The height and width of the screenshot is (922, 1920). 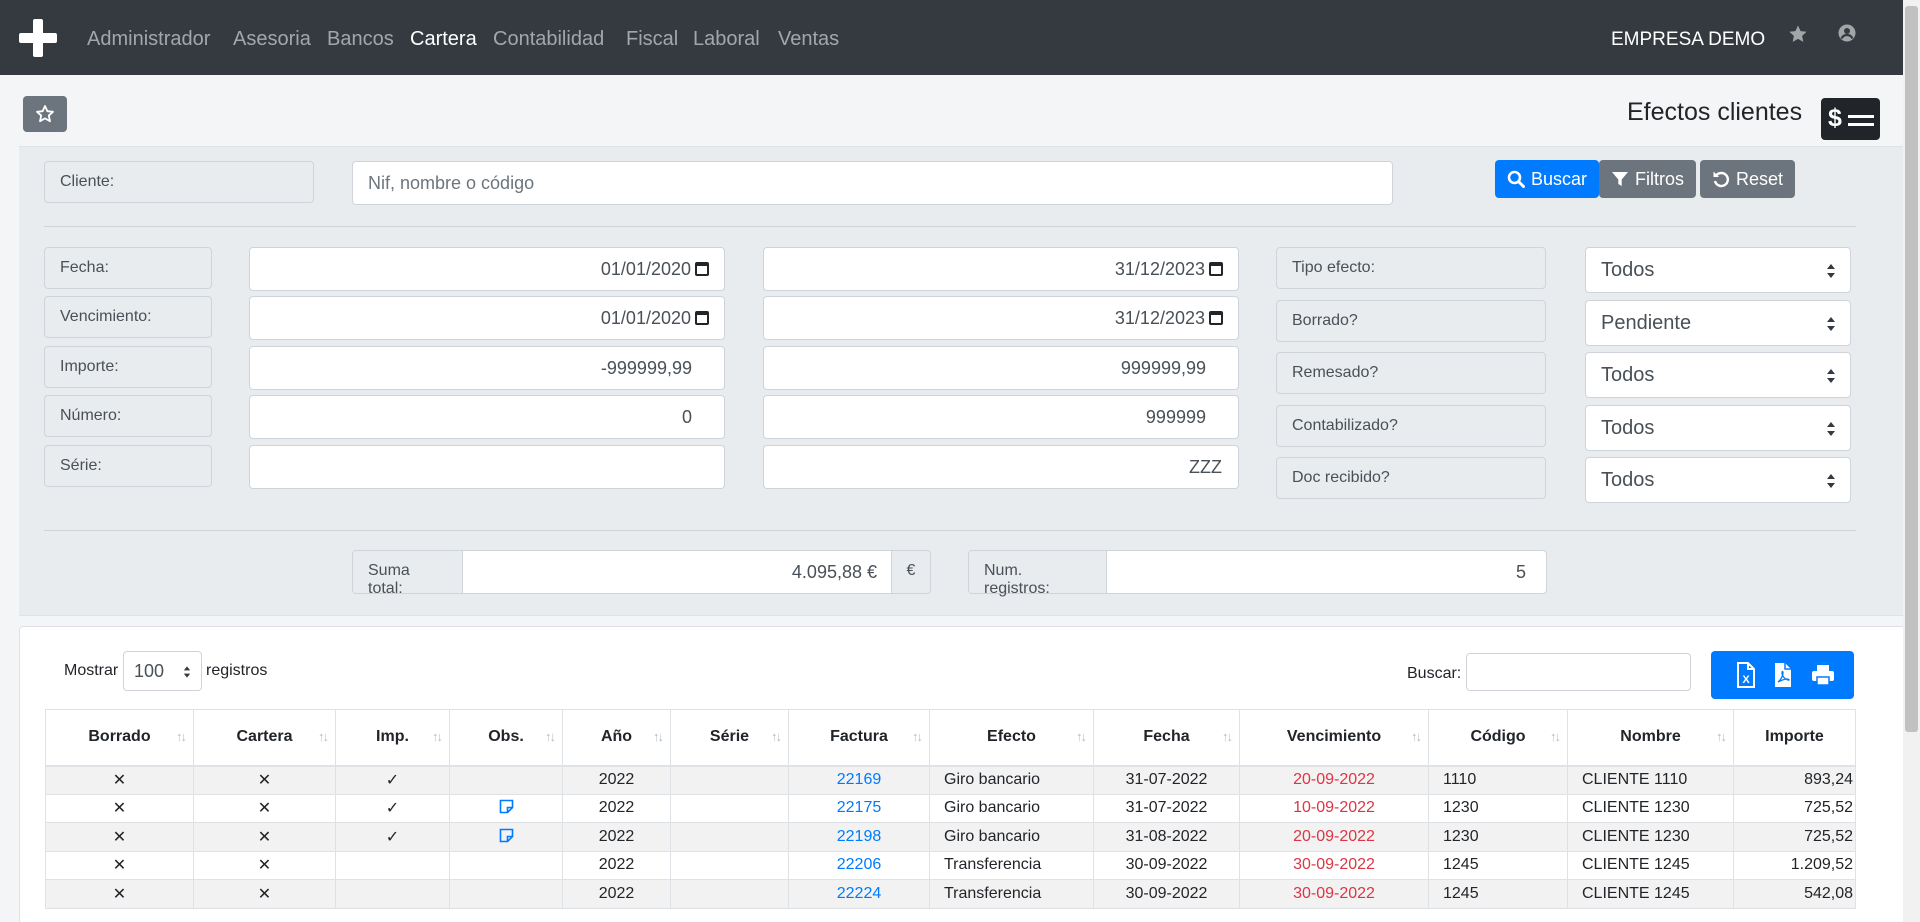 What do you see at coordinates (1001, 318) in the screenshot?
I see `vencimiento-to-input: 31/12/2023` at bounding box center [1001, 318].